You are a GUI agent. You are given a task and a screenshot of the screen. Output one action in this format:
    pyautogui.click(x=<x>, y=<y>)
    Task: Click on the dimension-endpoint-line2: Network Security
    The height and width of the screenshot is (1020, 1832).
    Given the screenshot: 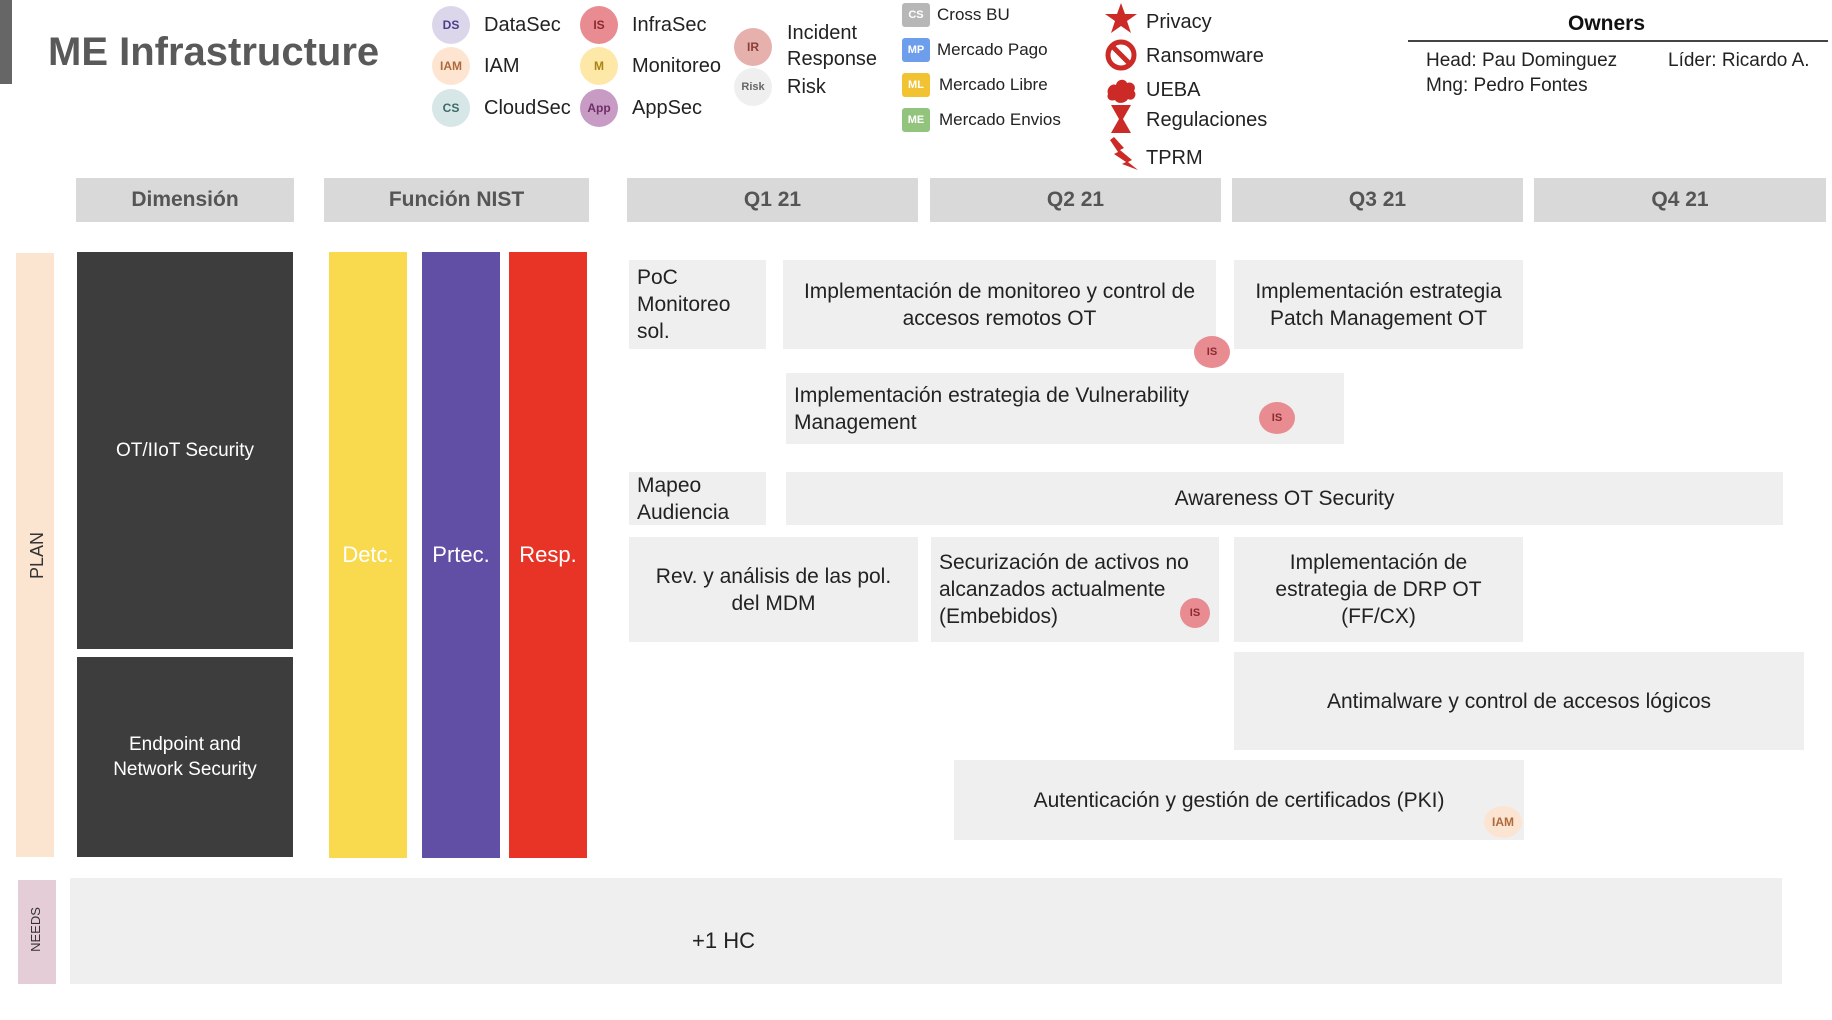 What is the action you would take?
    pyautogui.click(x=185, y=769)
    